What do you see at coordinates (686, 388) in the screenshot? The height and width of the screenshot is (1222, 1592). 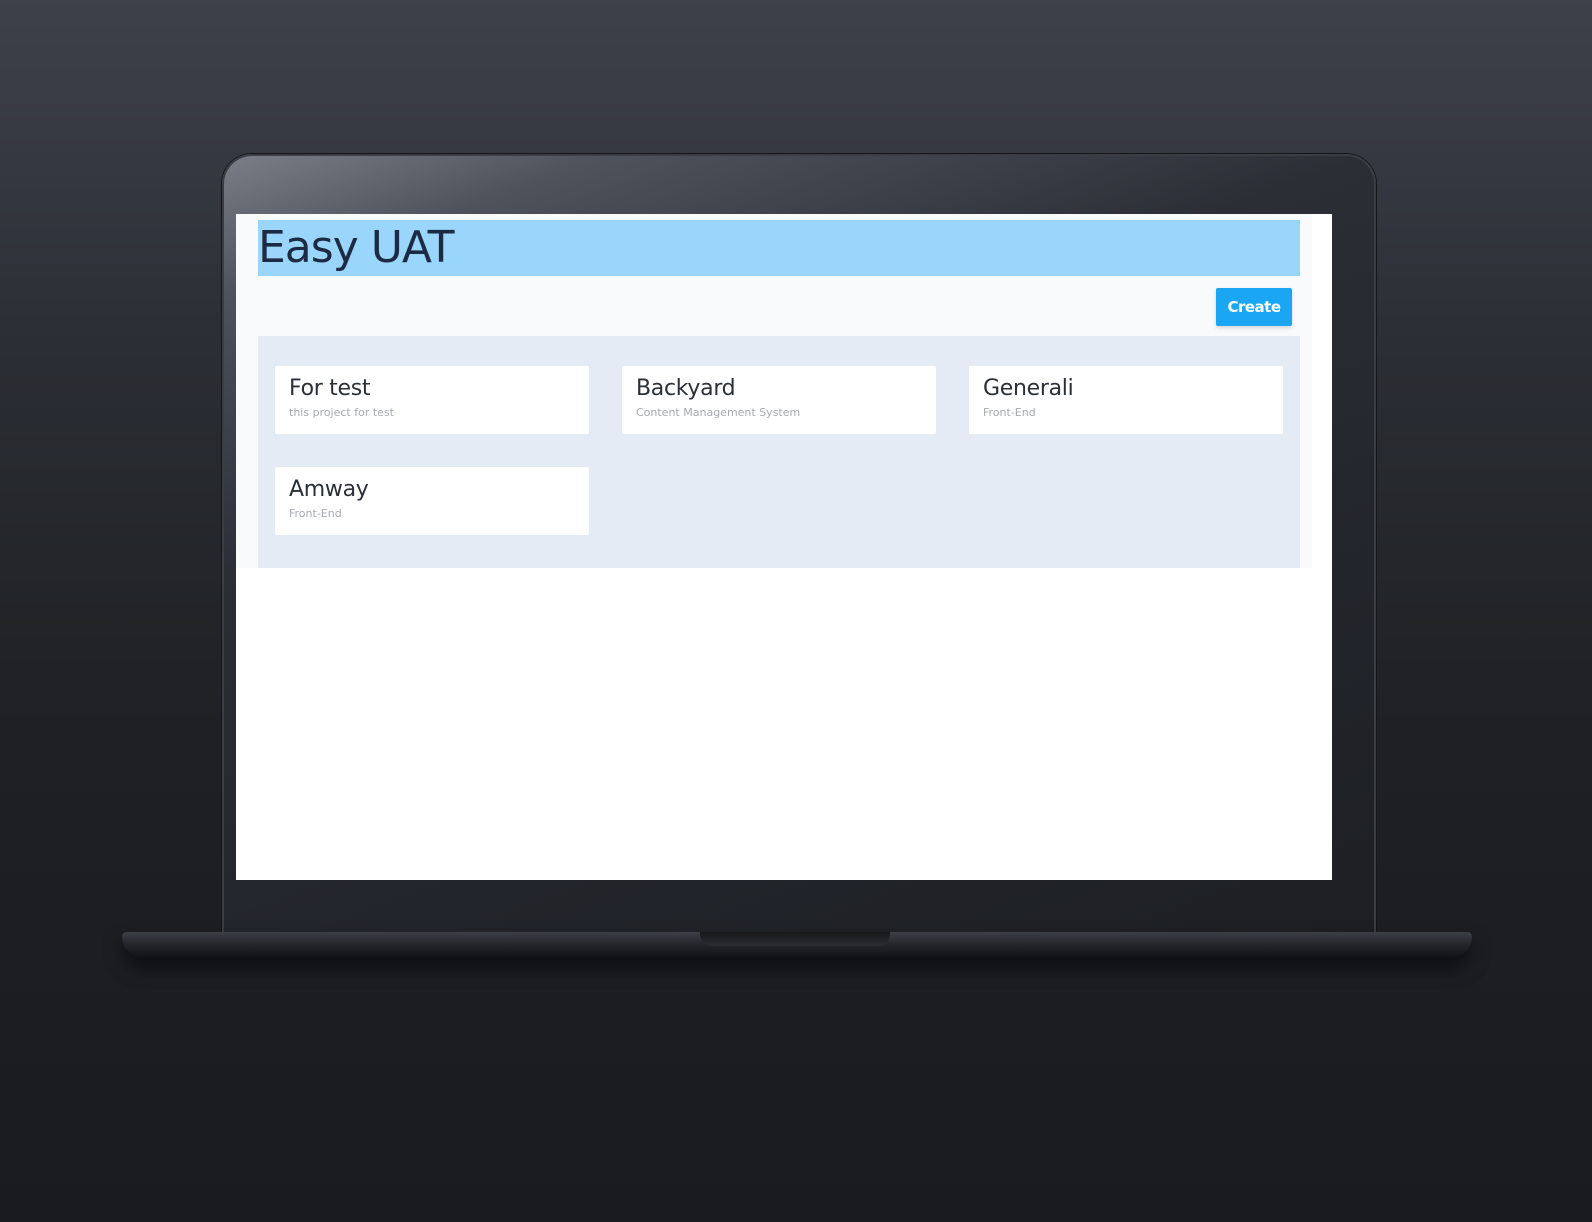 I see `project-name: Backyard` at bounding box center [686, 388].